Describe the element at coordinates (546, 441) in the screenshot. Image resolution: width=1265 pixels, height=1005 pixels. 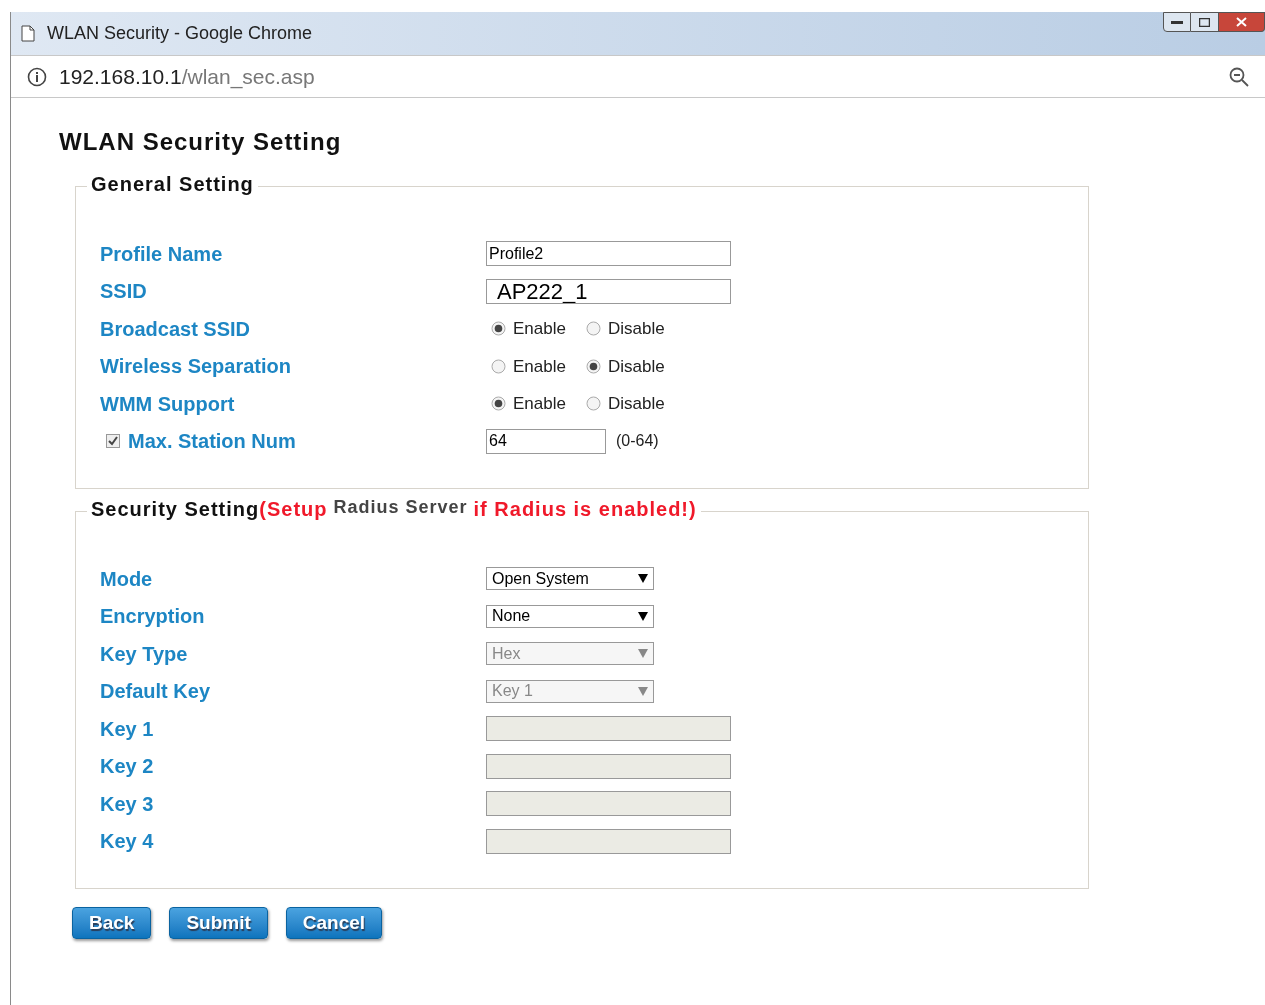
I see `number-field: 64` at that location.